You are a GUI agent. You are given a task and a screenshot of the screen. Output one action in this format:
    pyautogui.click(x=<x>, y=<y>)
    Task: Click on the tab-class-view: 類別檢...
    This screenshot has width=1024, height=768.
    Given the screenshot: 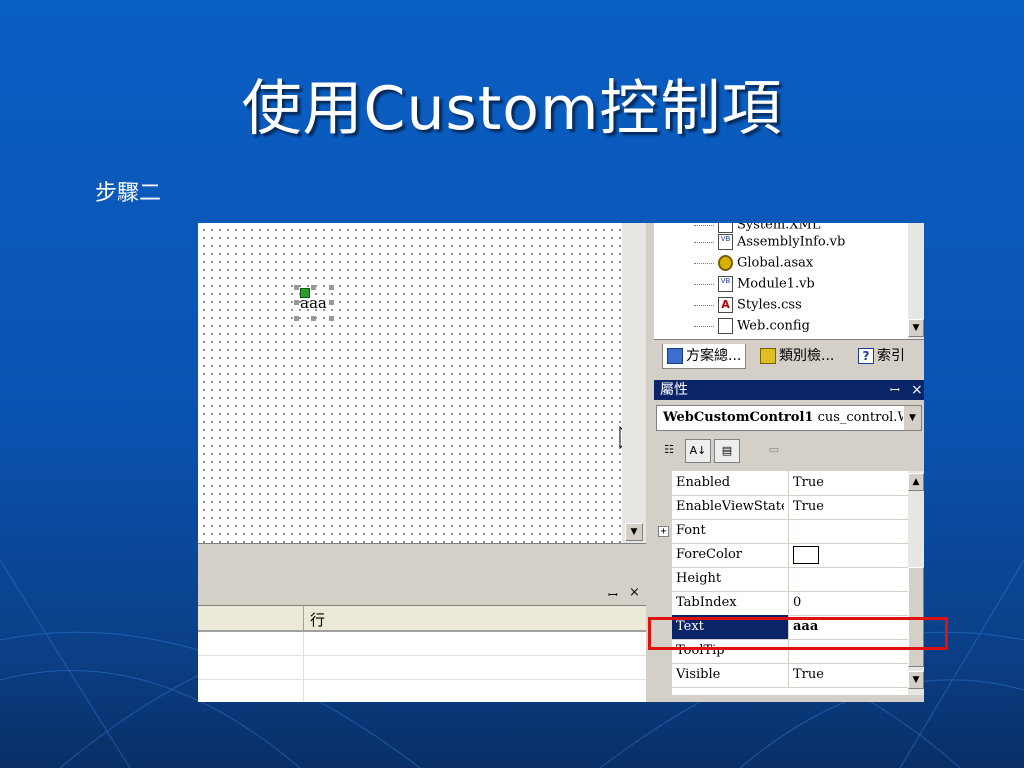 What is the action you would take?
    pyautogui.click(x=797, y=356)
    